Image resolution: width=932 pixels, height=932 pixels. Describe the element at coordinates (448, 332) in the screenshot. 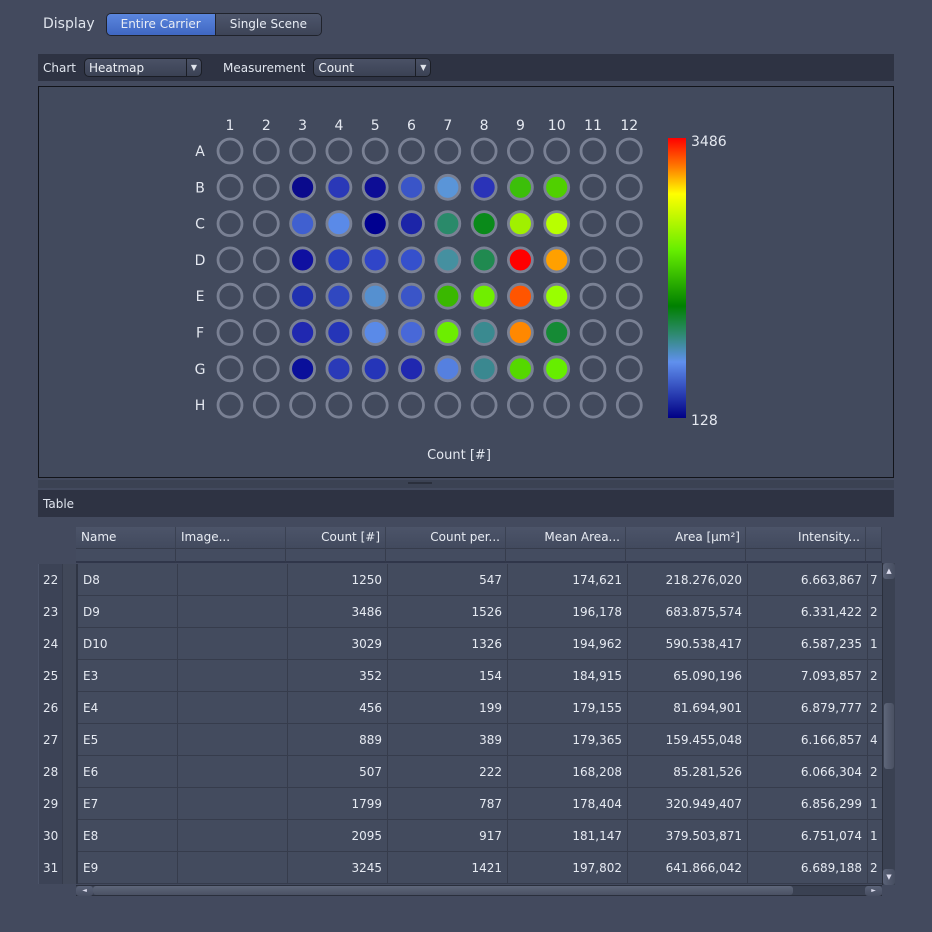

I see `well-F7` at that location.